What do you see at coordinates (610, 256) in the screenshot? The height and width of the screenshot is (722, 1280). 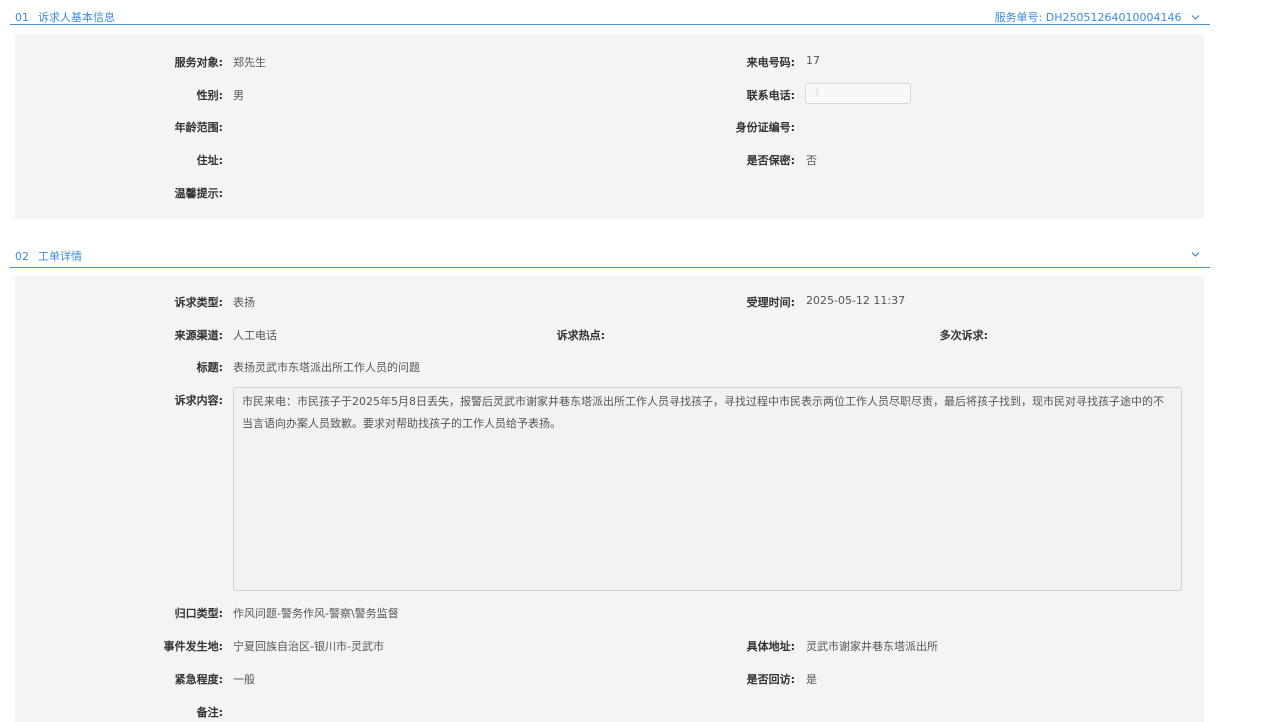 I see `section-order-details-header: 02 工单详情` at bounding box center [610, 256].